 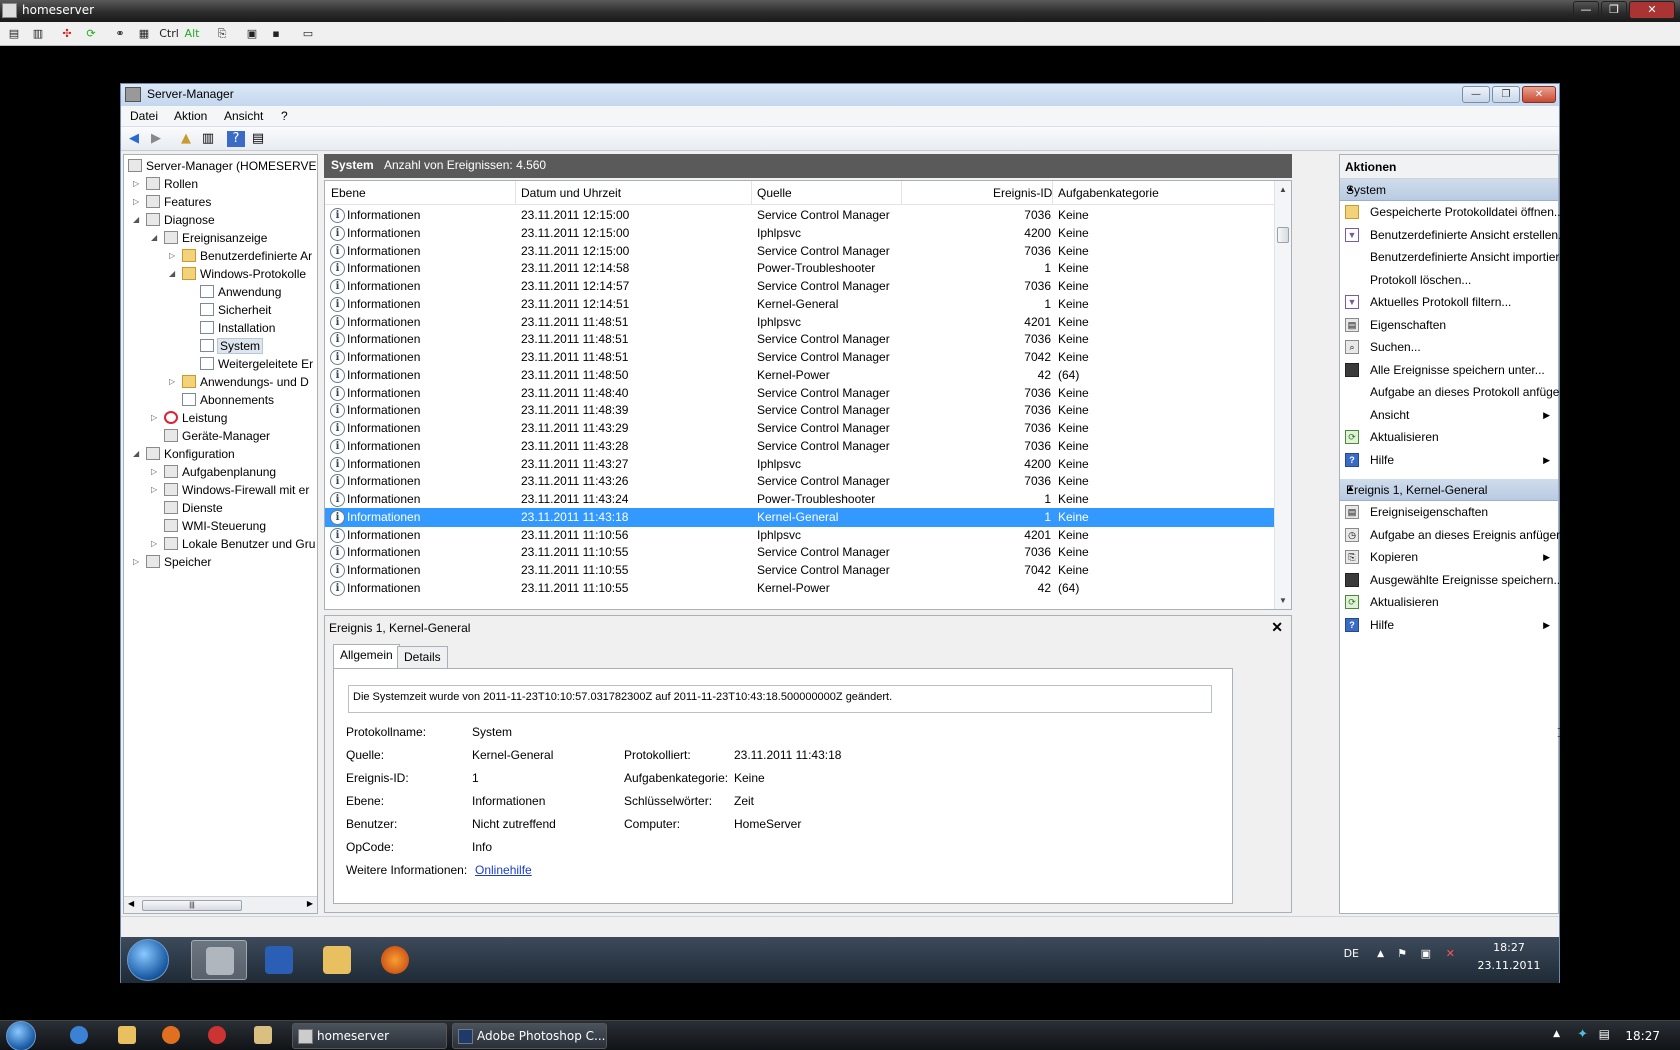 I want to click on host-start-button, so click(x=21, y=1035).